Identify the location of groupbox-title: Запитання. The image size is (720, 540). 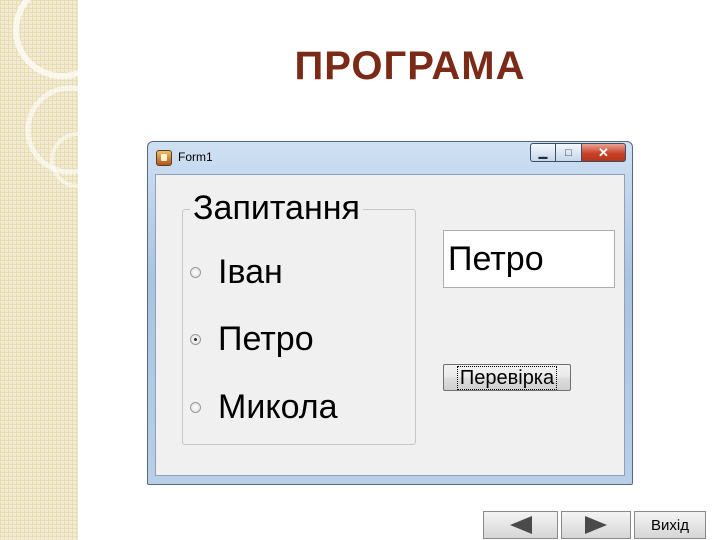
(276, 208).